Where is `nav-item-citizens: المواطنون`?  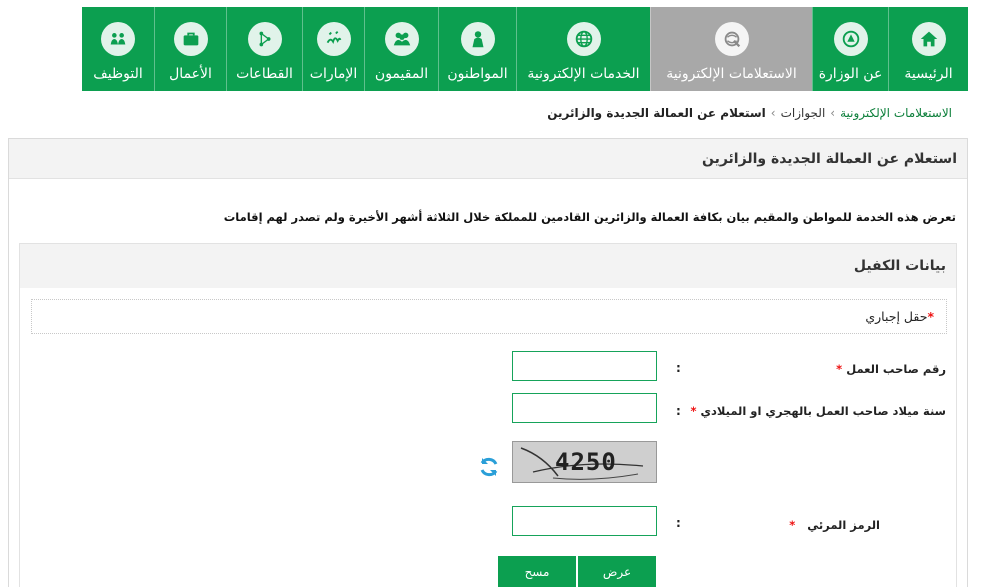 nav-item-citizens: المواطنون is located at coordinates (477, 49).